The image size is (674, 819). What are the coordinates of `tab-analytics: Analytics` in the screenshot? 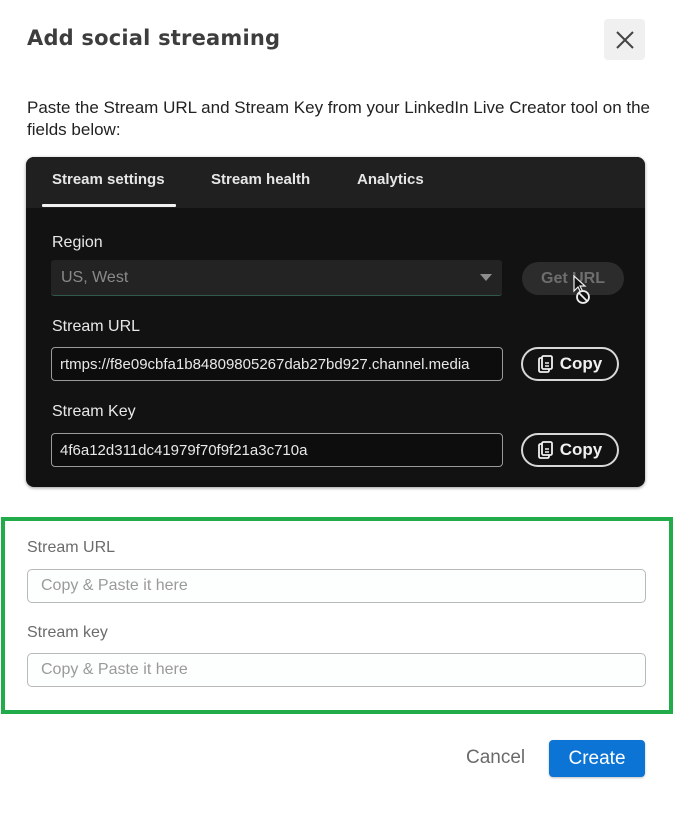 It's located at (390, 179).